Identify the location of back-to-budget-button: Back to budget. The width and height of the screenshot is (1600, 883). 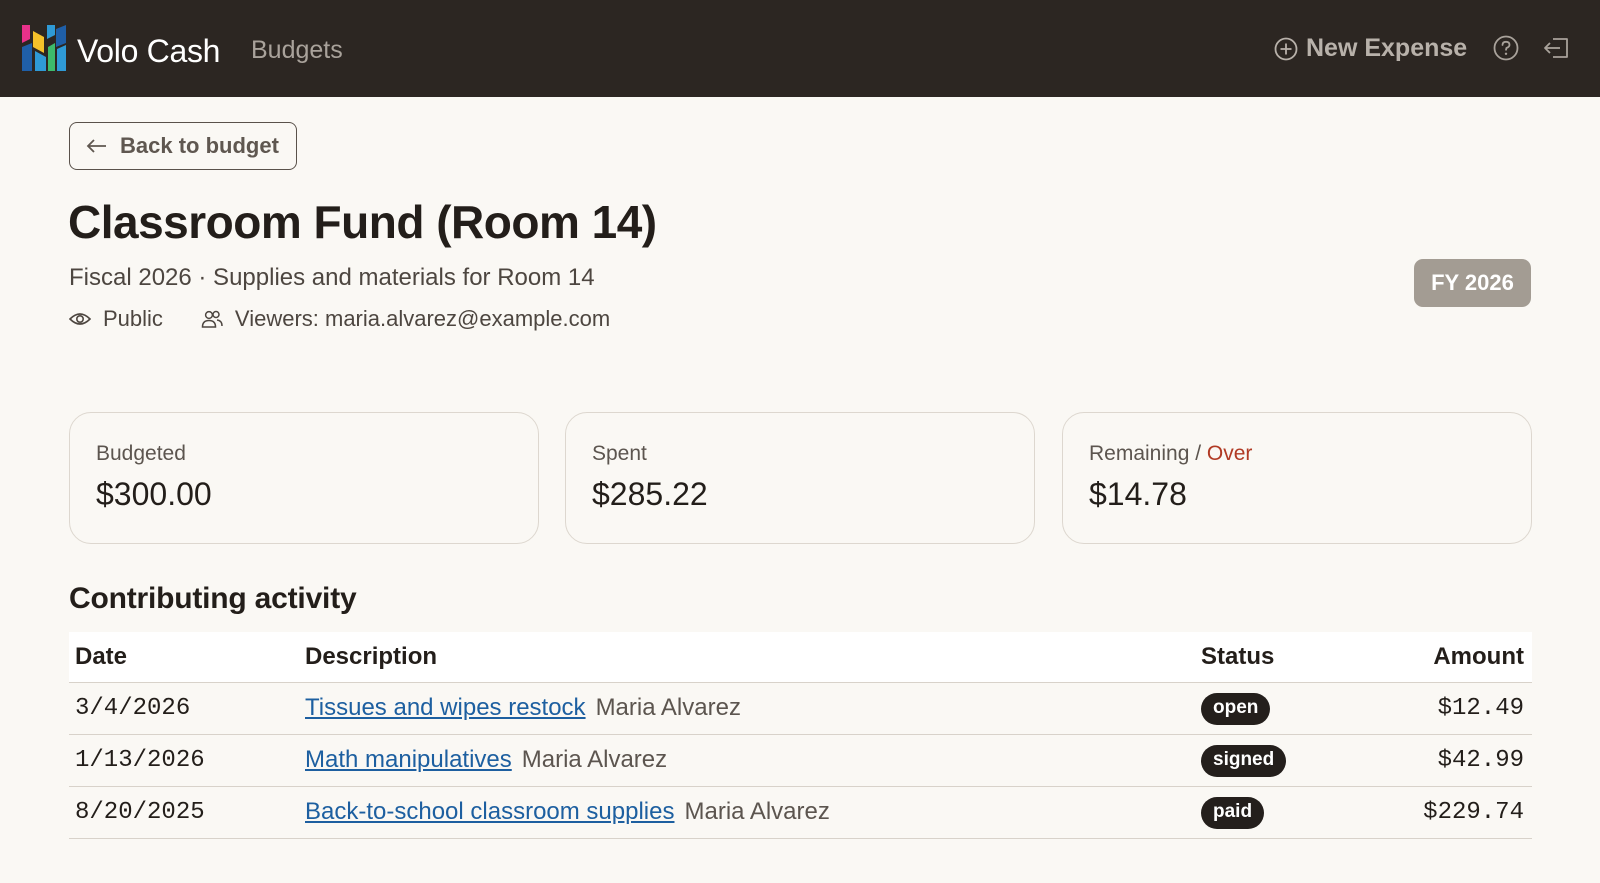
(183, 146).